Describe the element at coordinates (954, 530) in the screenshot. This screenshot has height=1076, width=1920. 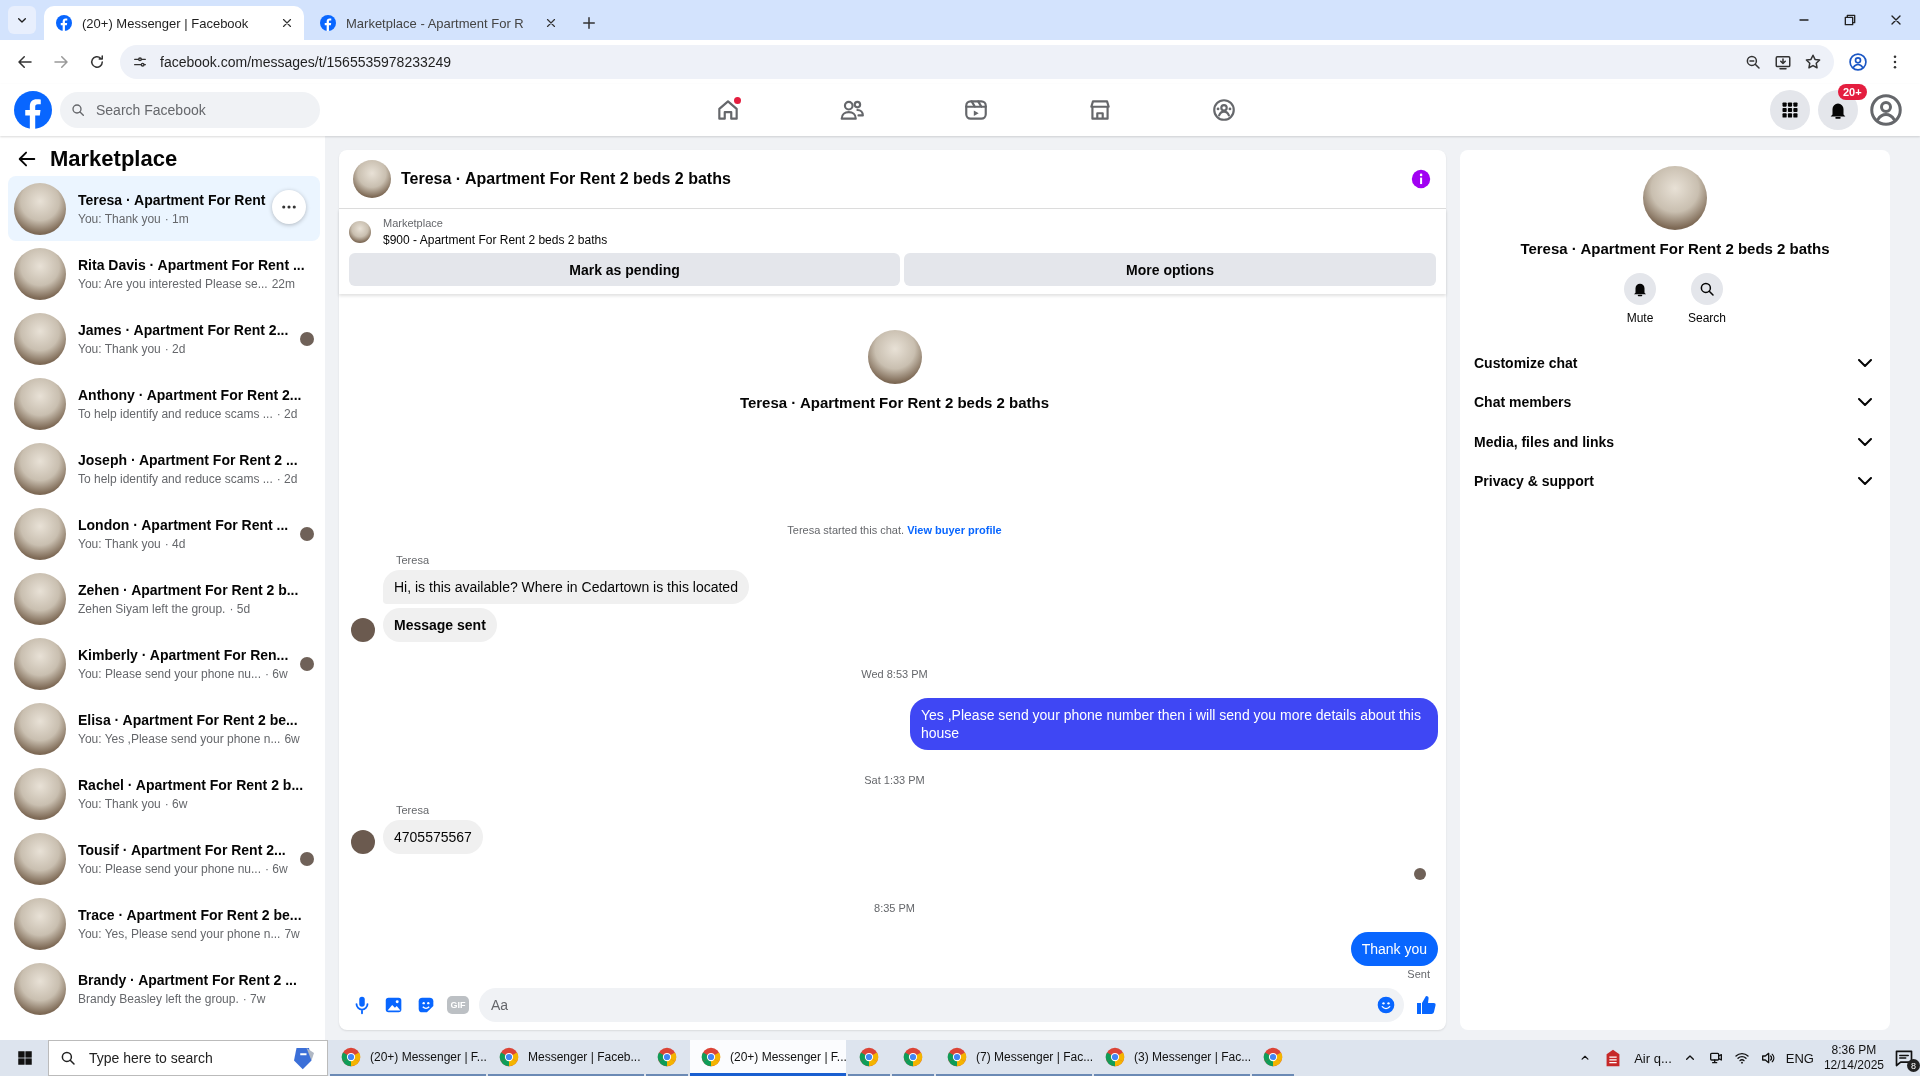
I see `buyer-profile-link: View buyer profile` at that location.